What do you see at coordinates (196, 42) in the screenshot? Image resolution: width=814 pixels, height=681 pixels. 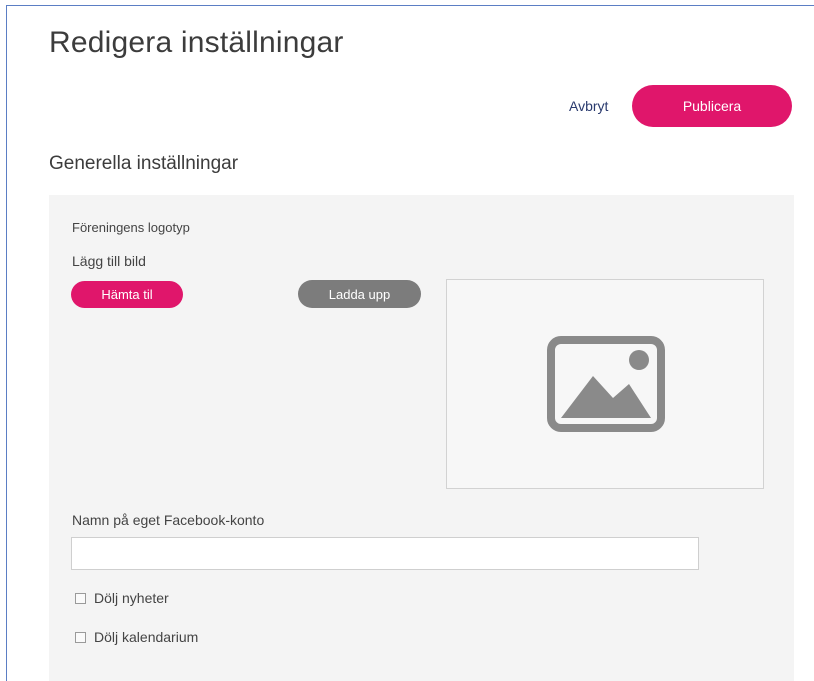 I see `page-title: Redigera inställningar` at bounding box center [196, 42].